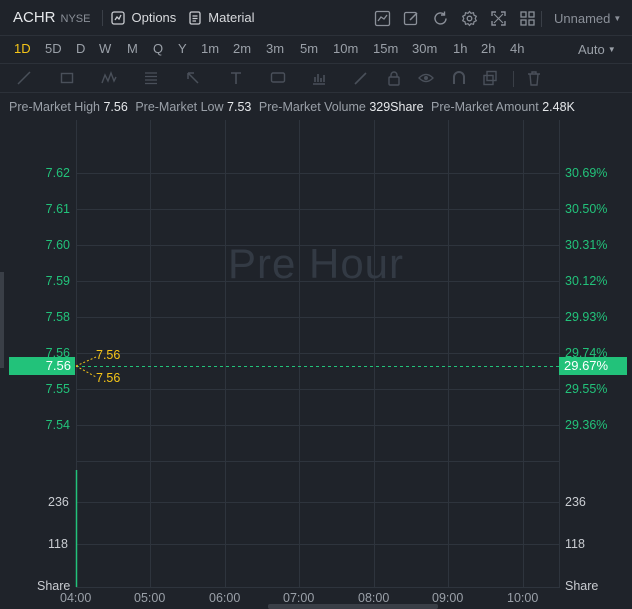  What do you see at coordinates (523, 598) in the screenshot?
I see `time-tick: 10:00` at bounding box center [523, 598].